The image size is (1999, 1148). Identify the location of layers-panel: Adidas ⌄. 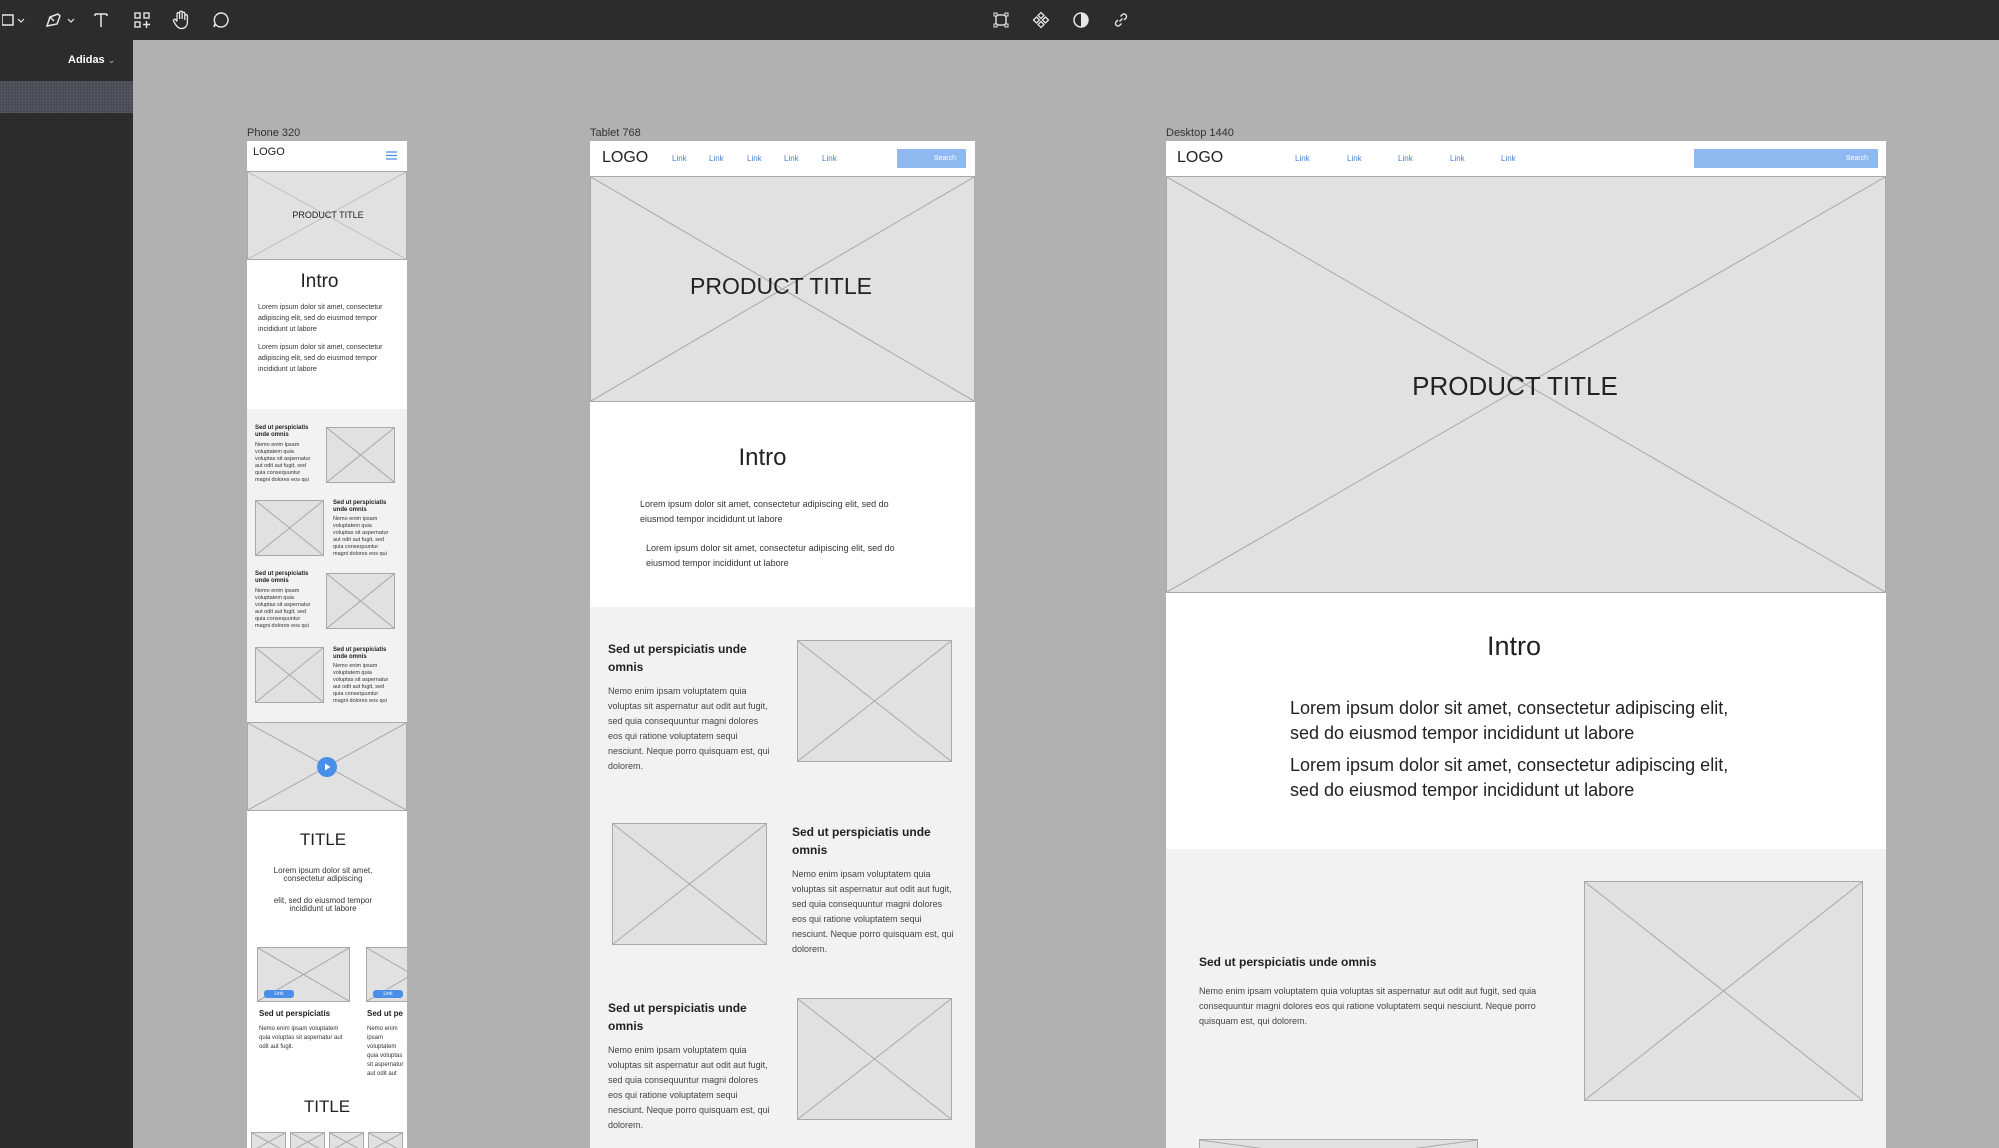
(66, 594).